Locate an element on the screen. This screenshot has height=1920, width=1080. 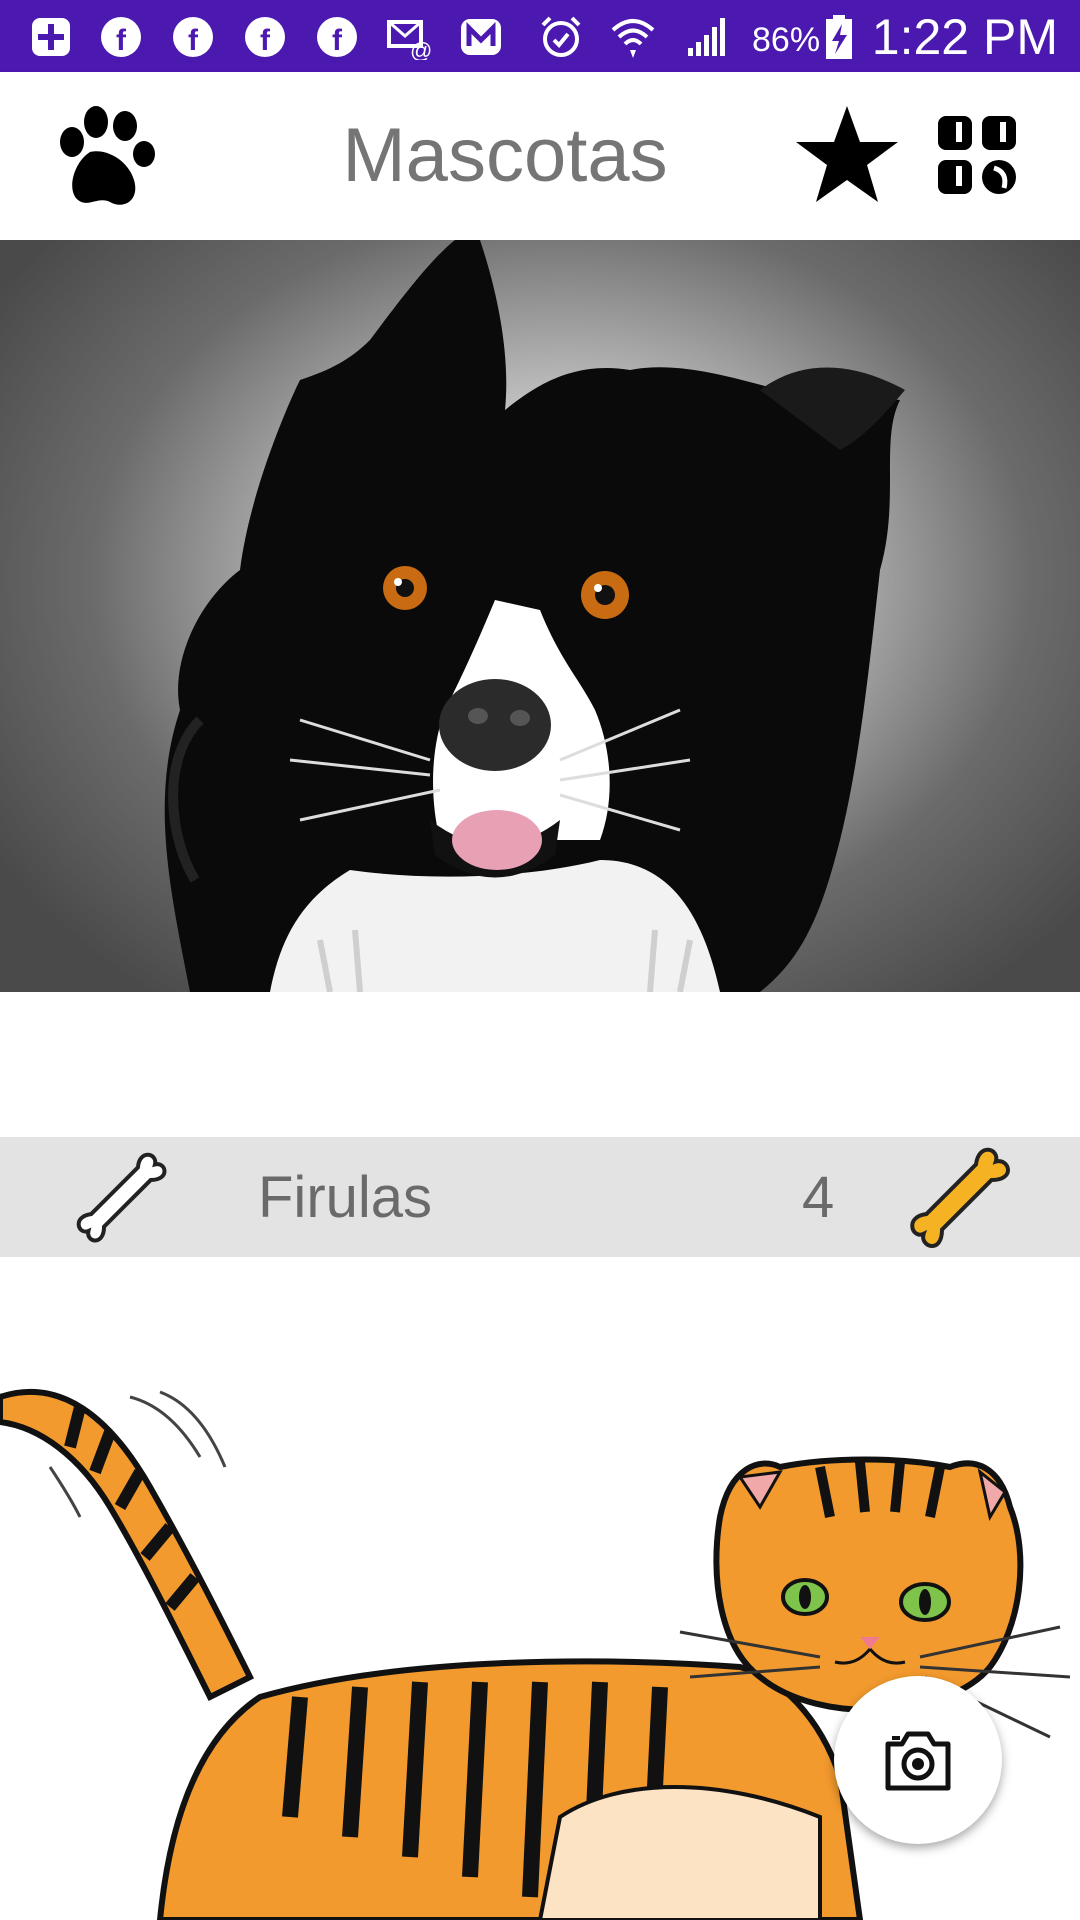
clock: 1:22 PM is located at coordinates (964, 37).